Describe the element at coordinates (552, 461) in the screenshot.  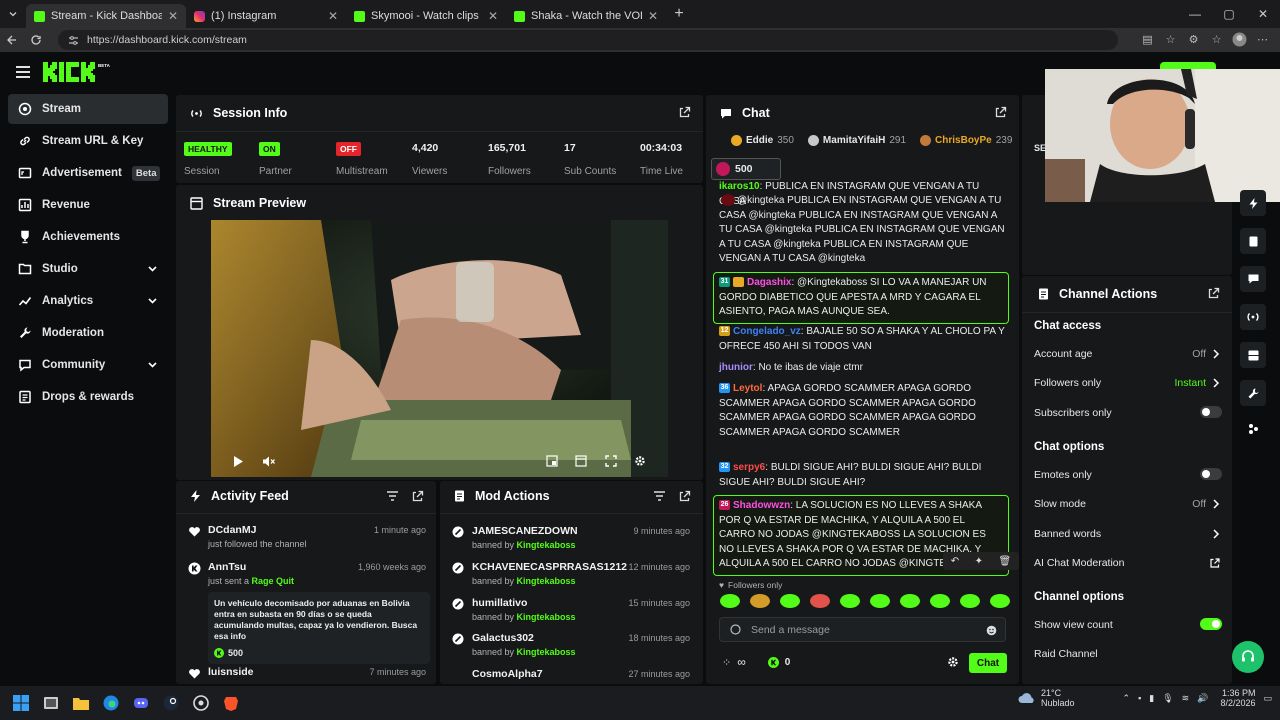
I see `picture-in-picture-icon` at that location.